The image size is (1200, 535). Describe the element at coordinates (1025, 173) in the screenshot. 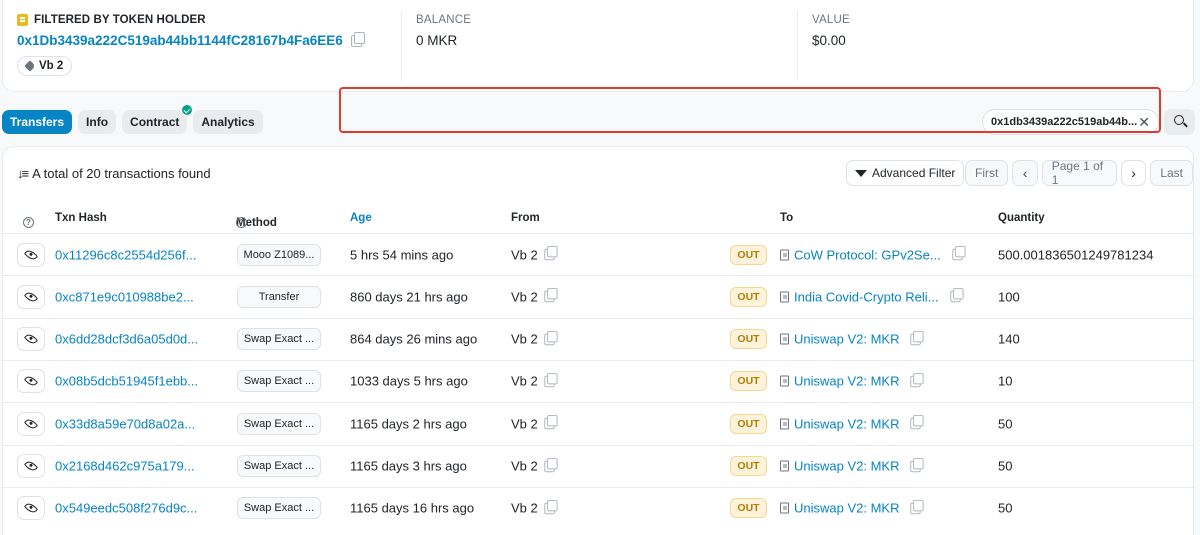

I see `prev-page-button: ‹` at that location.